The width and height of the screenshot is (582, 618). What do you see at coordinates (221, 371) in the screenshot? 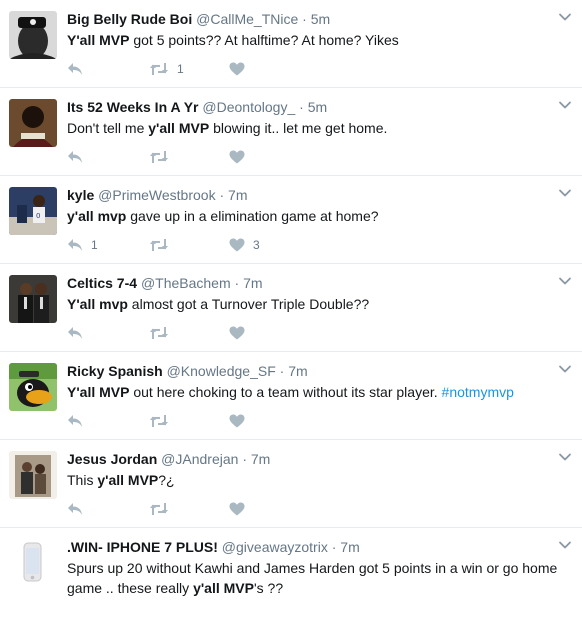
I see `user-handle: @Knowledge_SF` at bounding box center [221, 371].